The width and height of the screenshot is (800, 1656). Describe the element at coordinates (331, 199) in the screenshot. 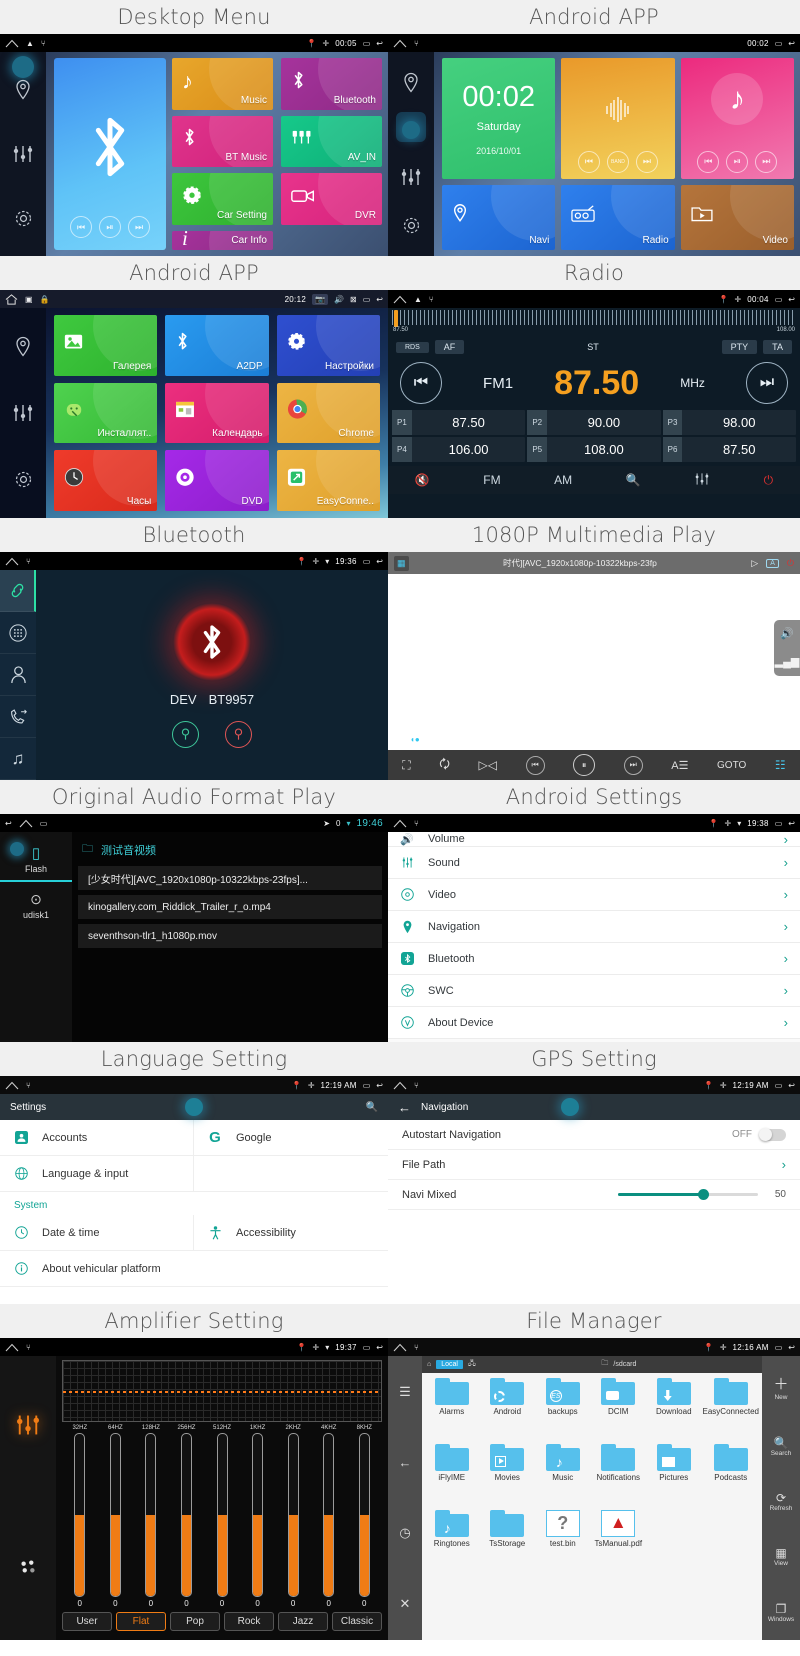

I see `tile-dvr: DVR` at that location.